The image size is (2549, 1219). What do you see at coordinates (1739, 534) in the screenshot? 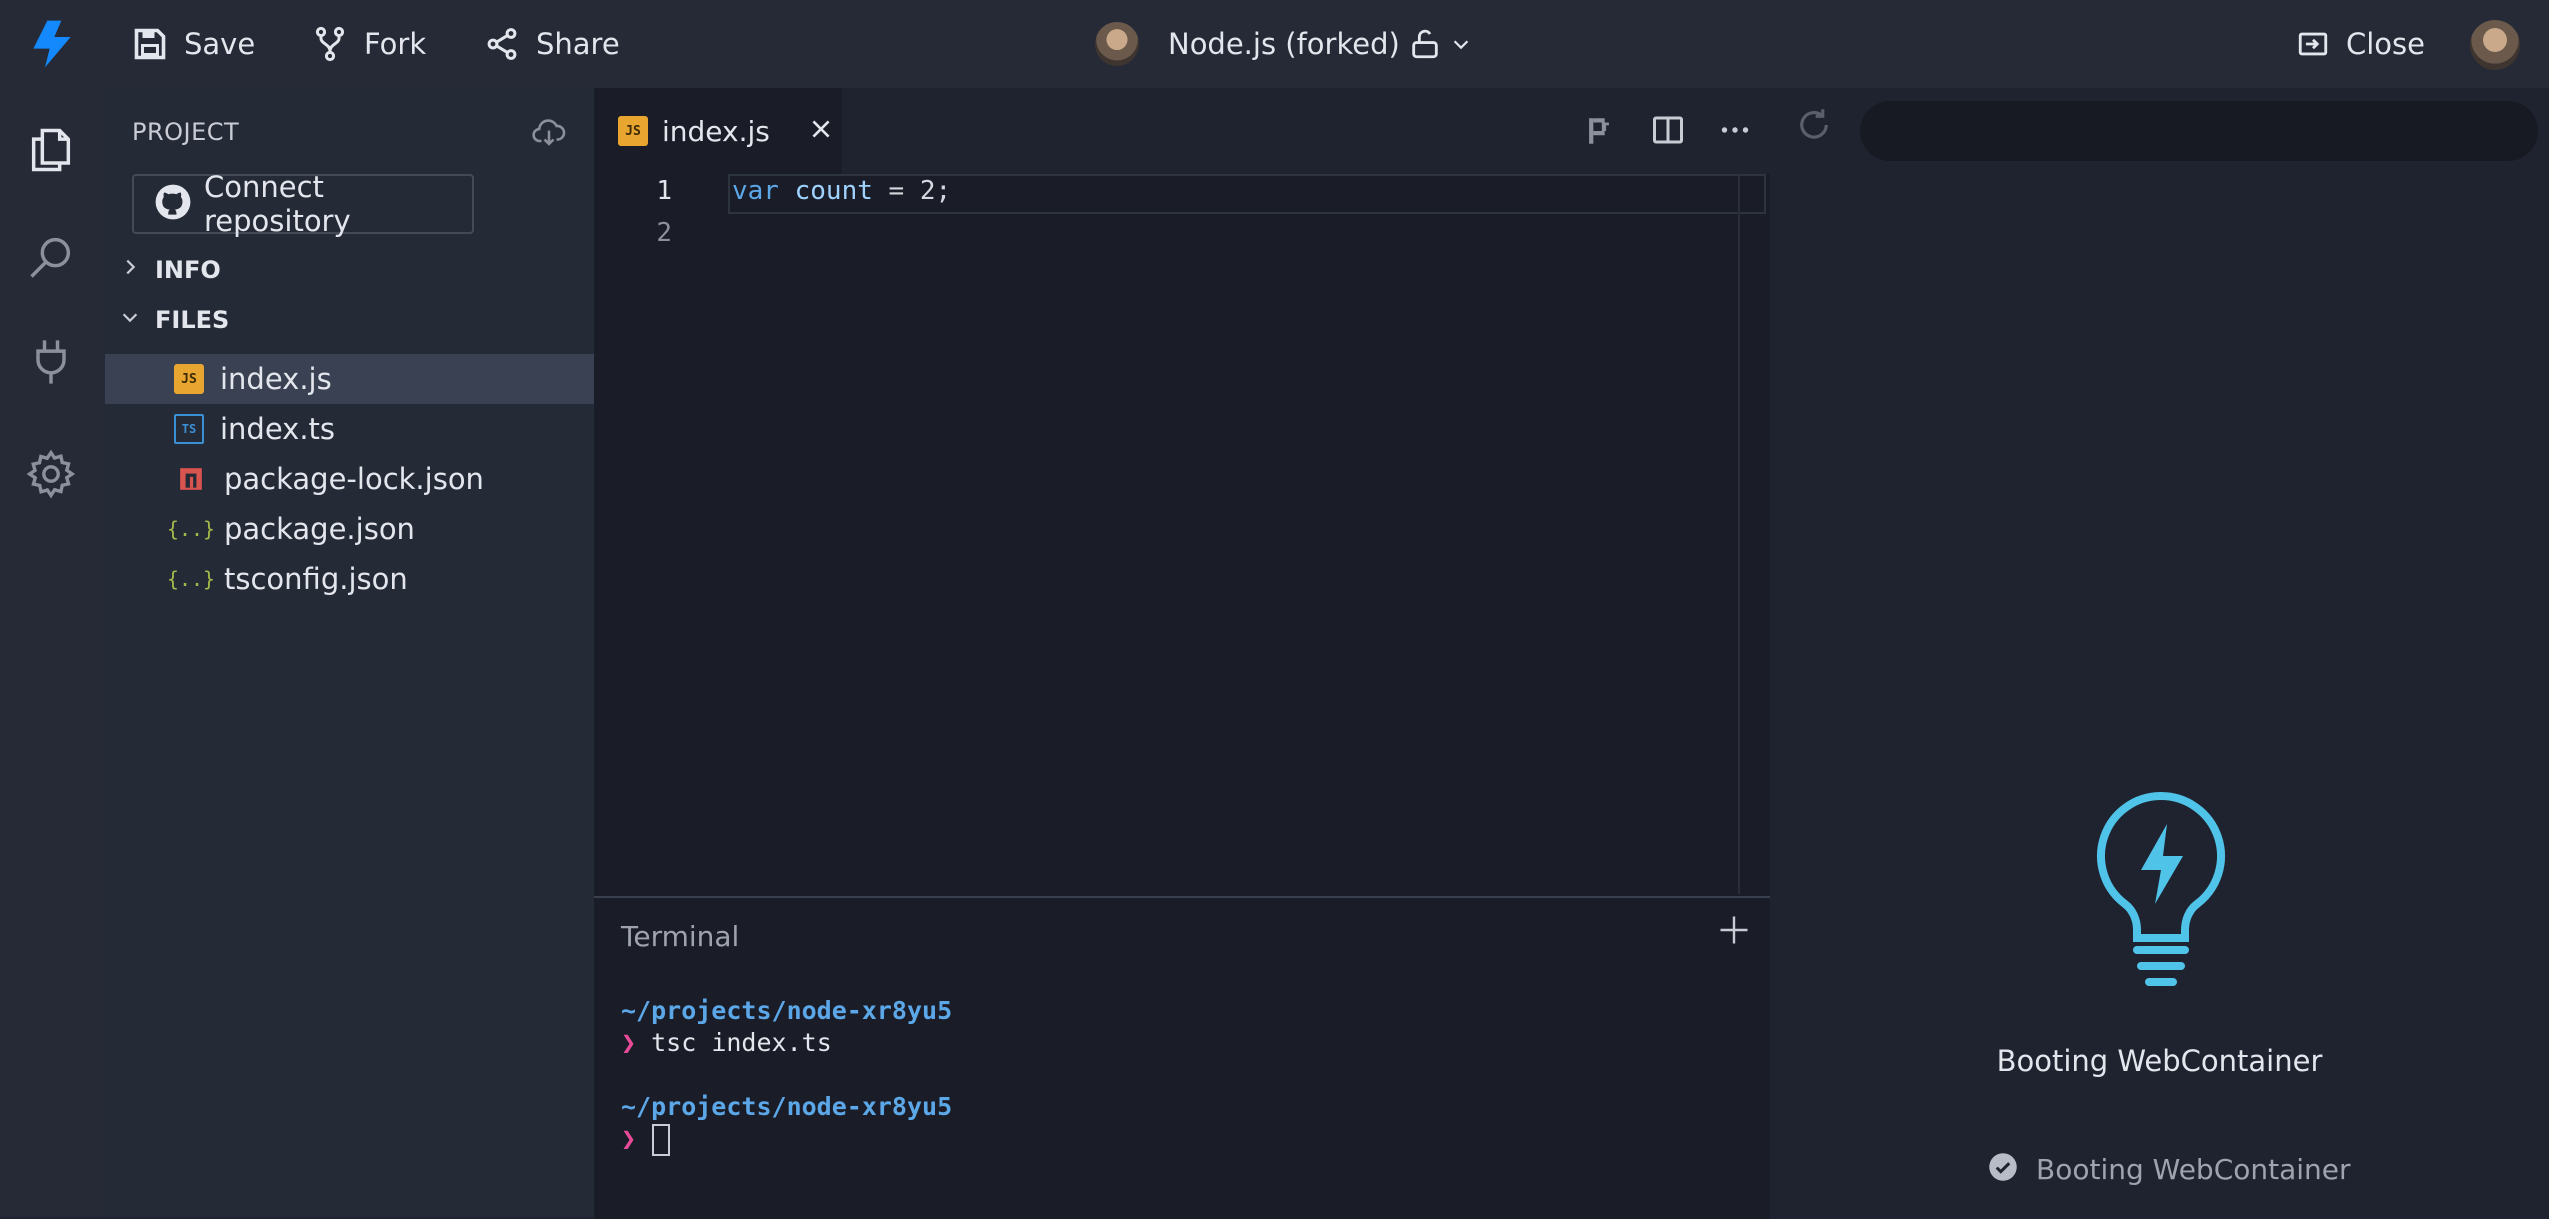
I see `editor-ruler` at bounding box center [1739, 534].